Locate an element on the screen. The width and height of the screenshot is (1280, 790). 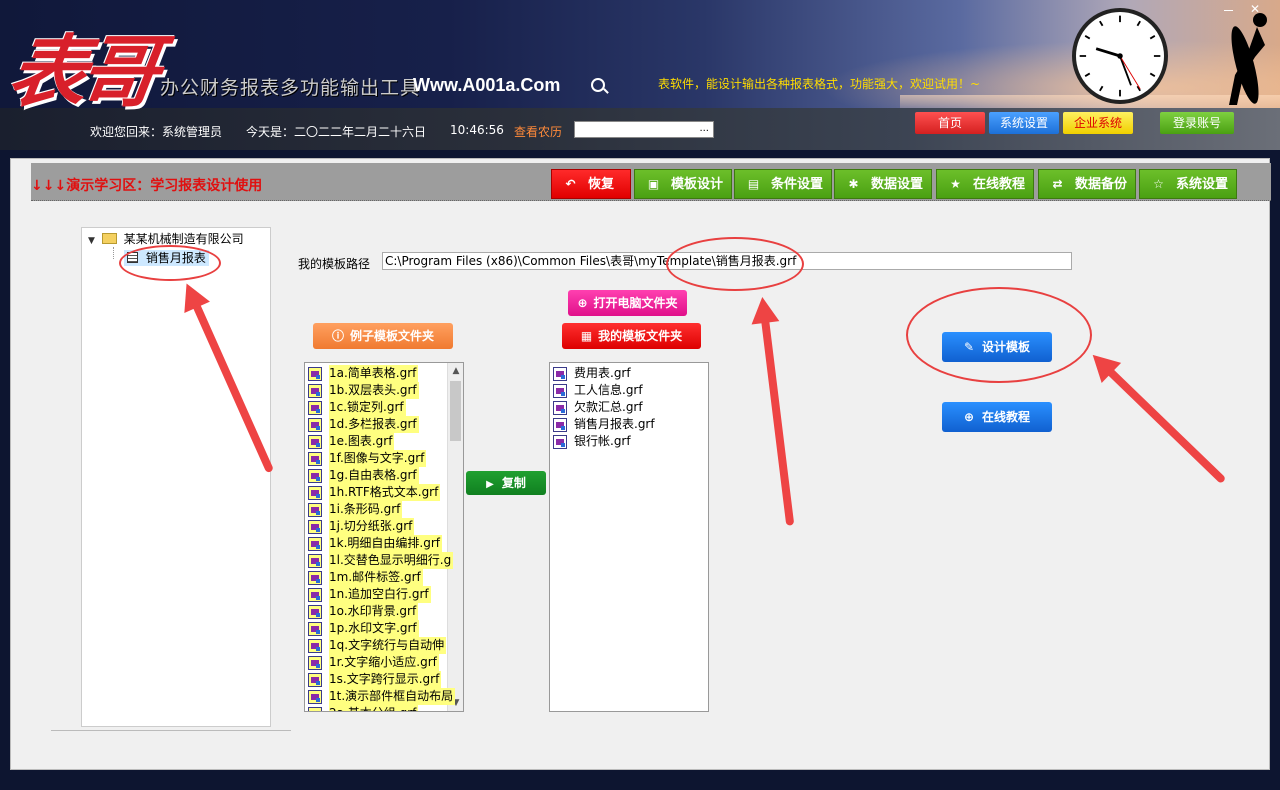
example-file-item: 1f.图像与文字.grf is located at coordinates (376, 458).